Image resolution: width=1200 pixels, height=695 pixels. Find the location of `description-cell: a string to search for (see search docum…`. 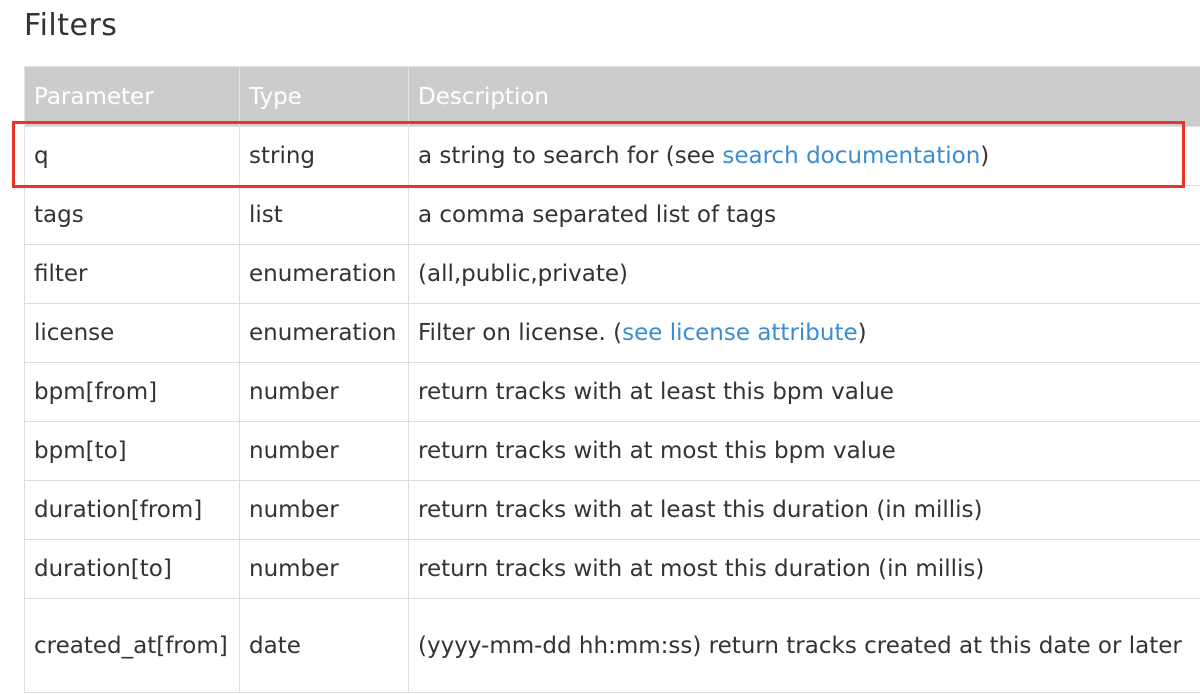

description-cell: a string to search for (see search docum… is located at coordinates (804, 156).